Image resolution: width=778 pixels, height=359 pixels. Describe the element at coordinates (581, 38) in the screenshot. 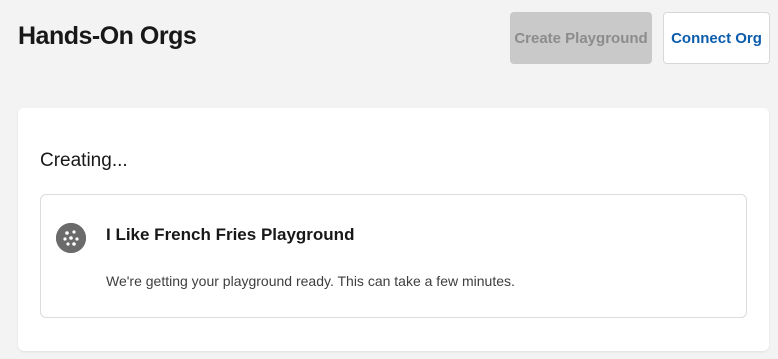

I see `create-playground-button: Create Playground` at that location.